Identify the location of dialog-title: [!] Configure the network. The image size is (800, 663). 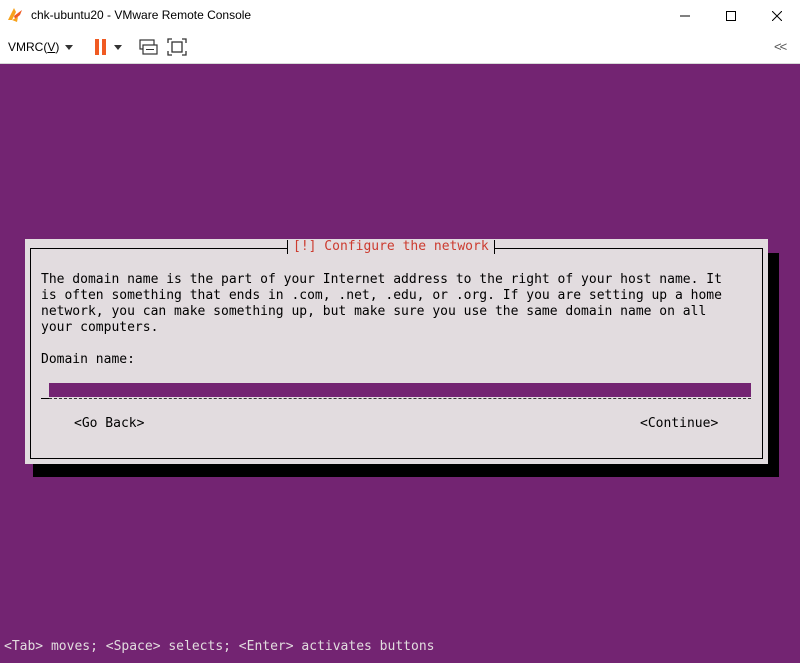
(391, 247).